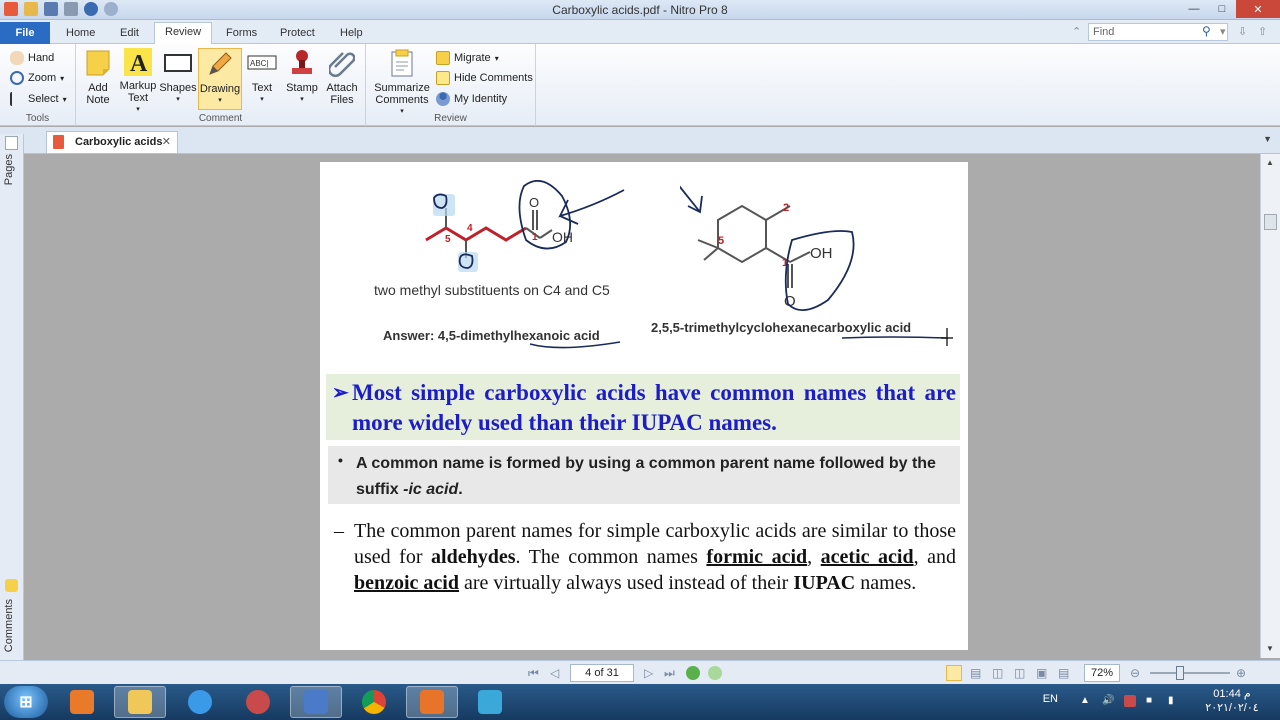 The image size is (1280, 720). I want to click on zoom-out-icon: ⊖, so click(1135, 673).